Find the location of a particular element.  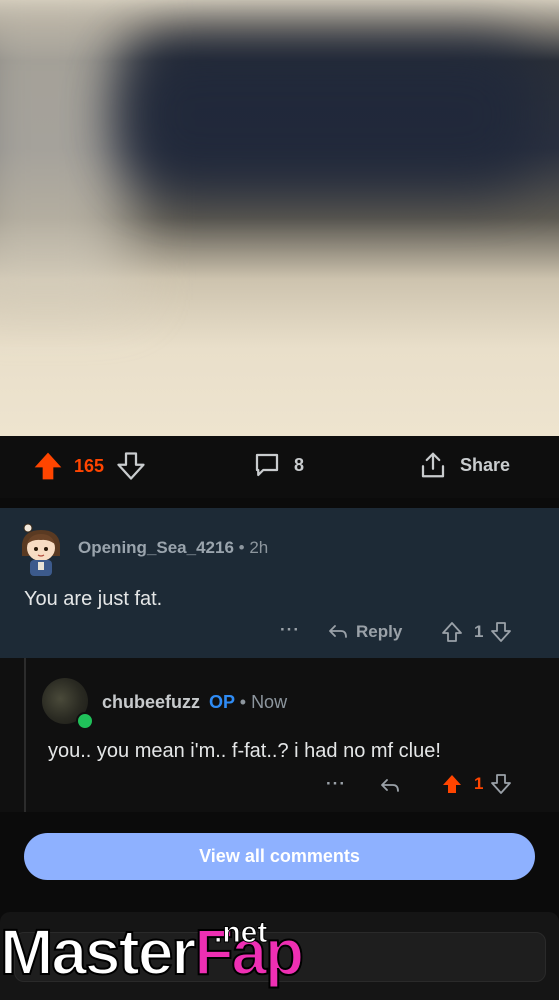

divider is located at coordinates (279, 503).